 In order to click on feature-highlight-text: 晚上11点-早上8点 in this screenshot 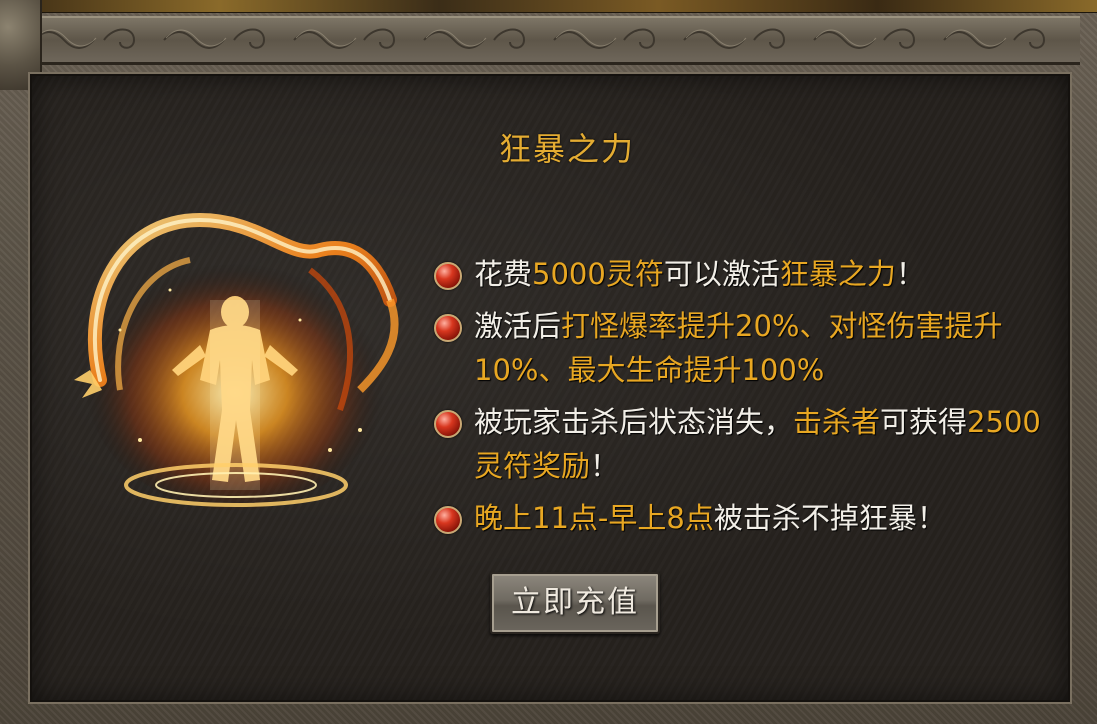, I will do `click(594, 518)`.